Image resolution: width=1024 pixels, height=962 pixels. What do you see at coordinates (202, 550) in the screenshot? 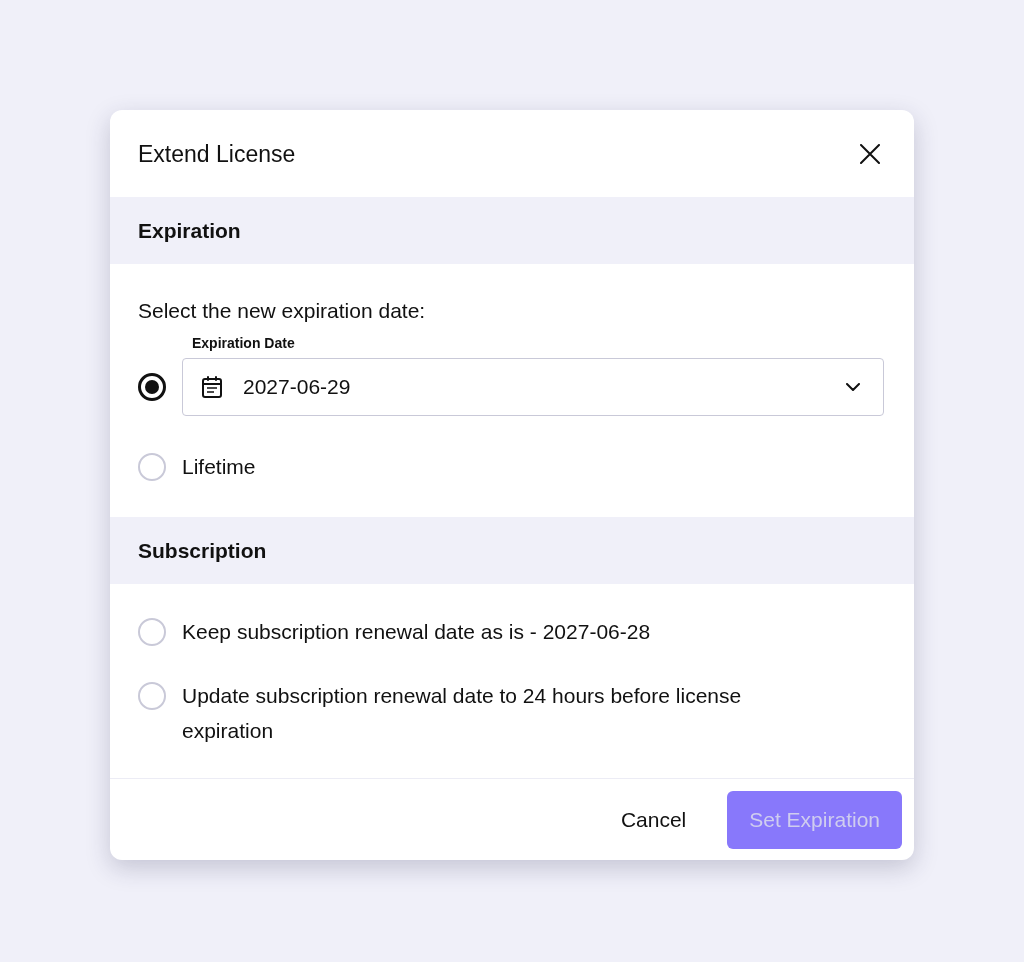
I see `section-heading: Subscription` at bounding box center [202, 550].